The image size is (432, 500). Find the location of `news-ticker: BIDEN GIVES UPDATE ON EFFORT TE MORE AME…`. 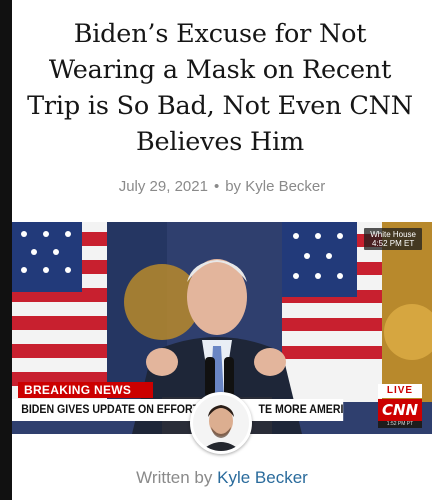

news-ticker: BIDEN GIVES UPDATE ON EFFORT TE MORE AME… is located at coordinates (178, 410).